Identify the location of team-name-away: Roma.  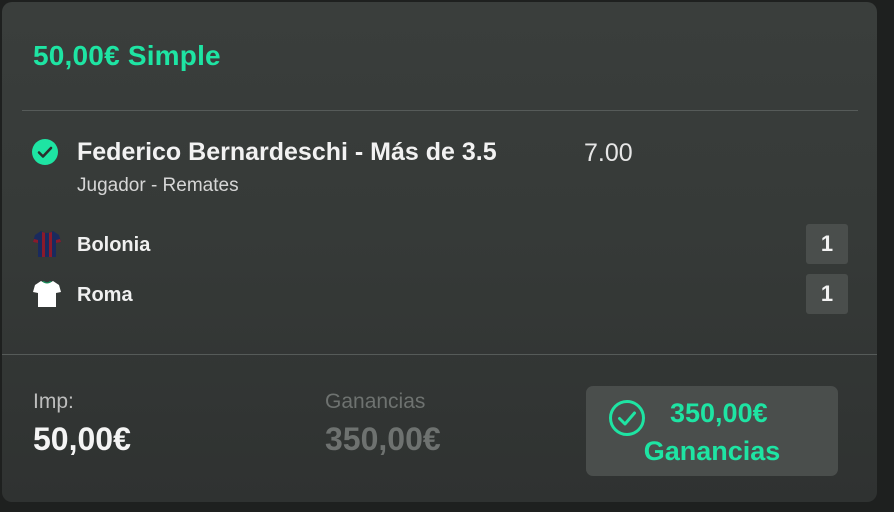
(105, 295).